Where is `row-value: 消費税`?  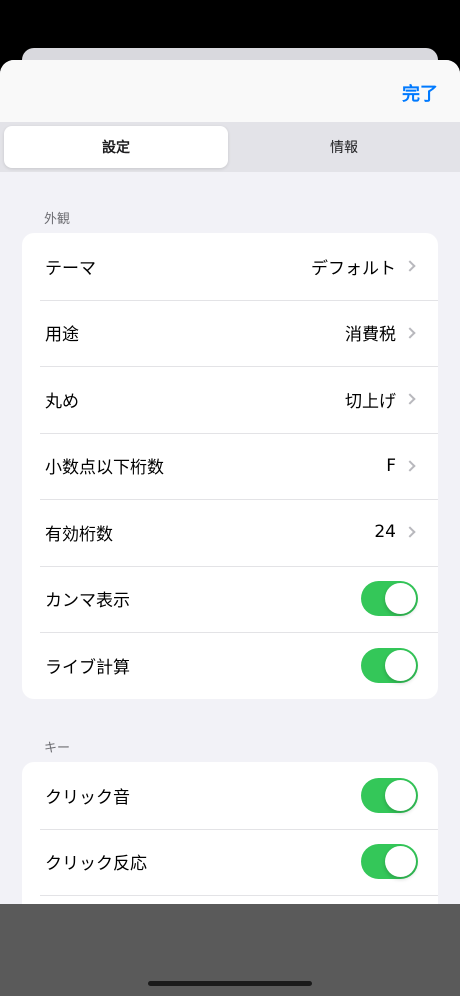
row-value: 消費税 is located at coordinates (370, 335).